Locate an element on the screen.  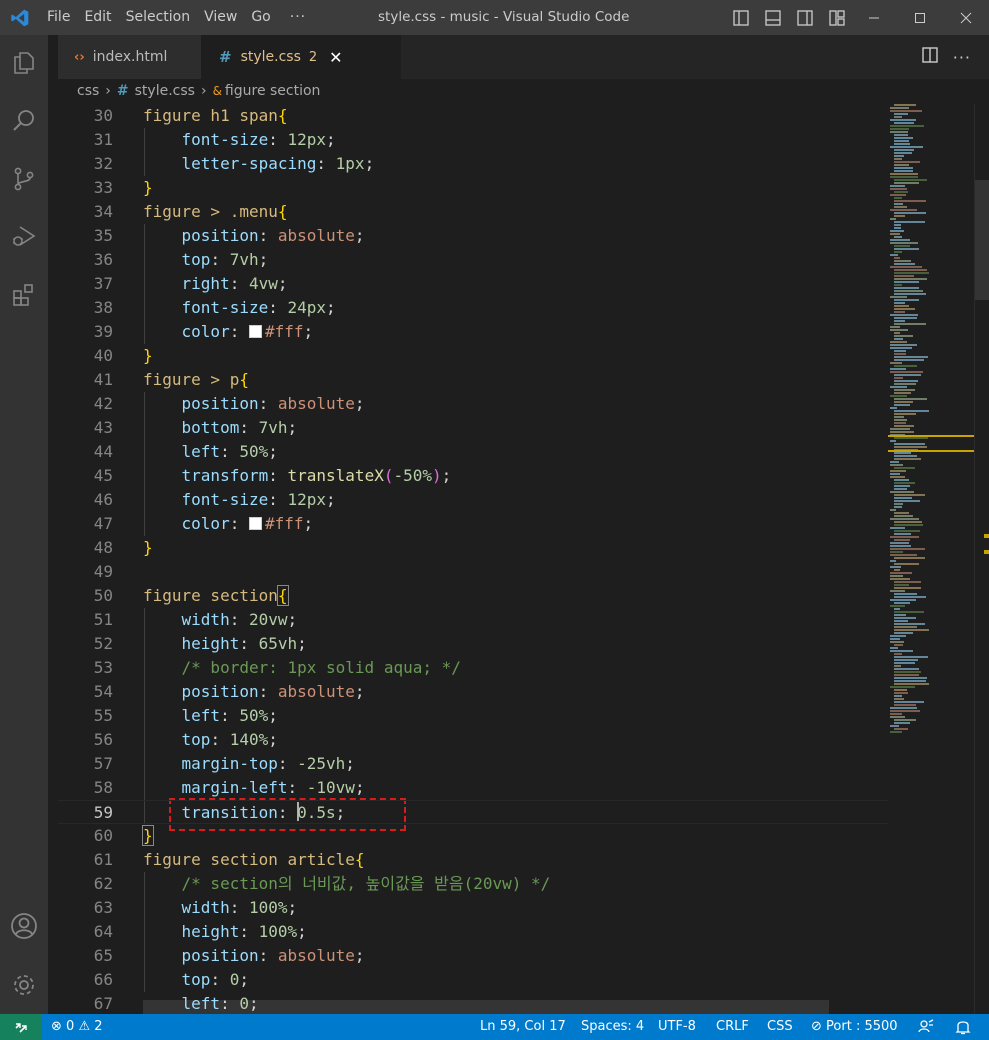
code-line: 35 position: absolute; is located at coordinates (473, 236).